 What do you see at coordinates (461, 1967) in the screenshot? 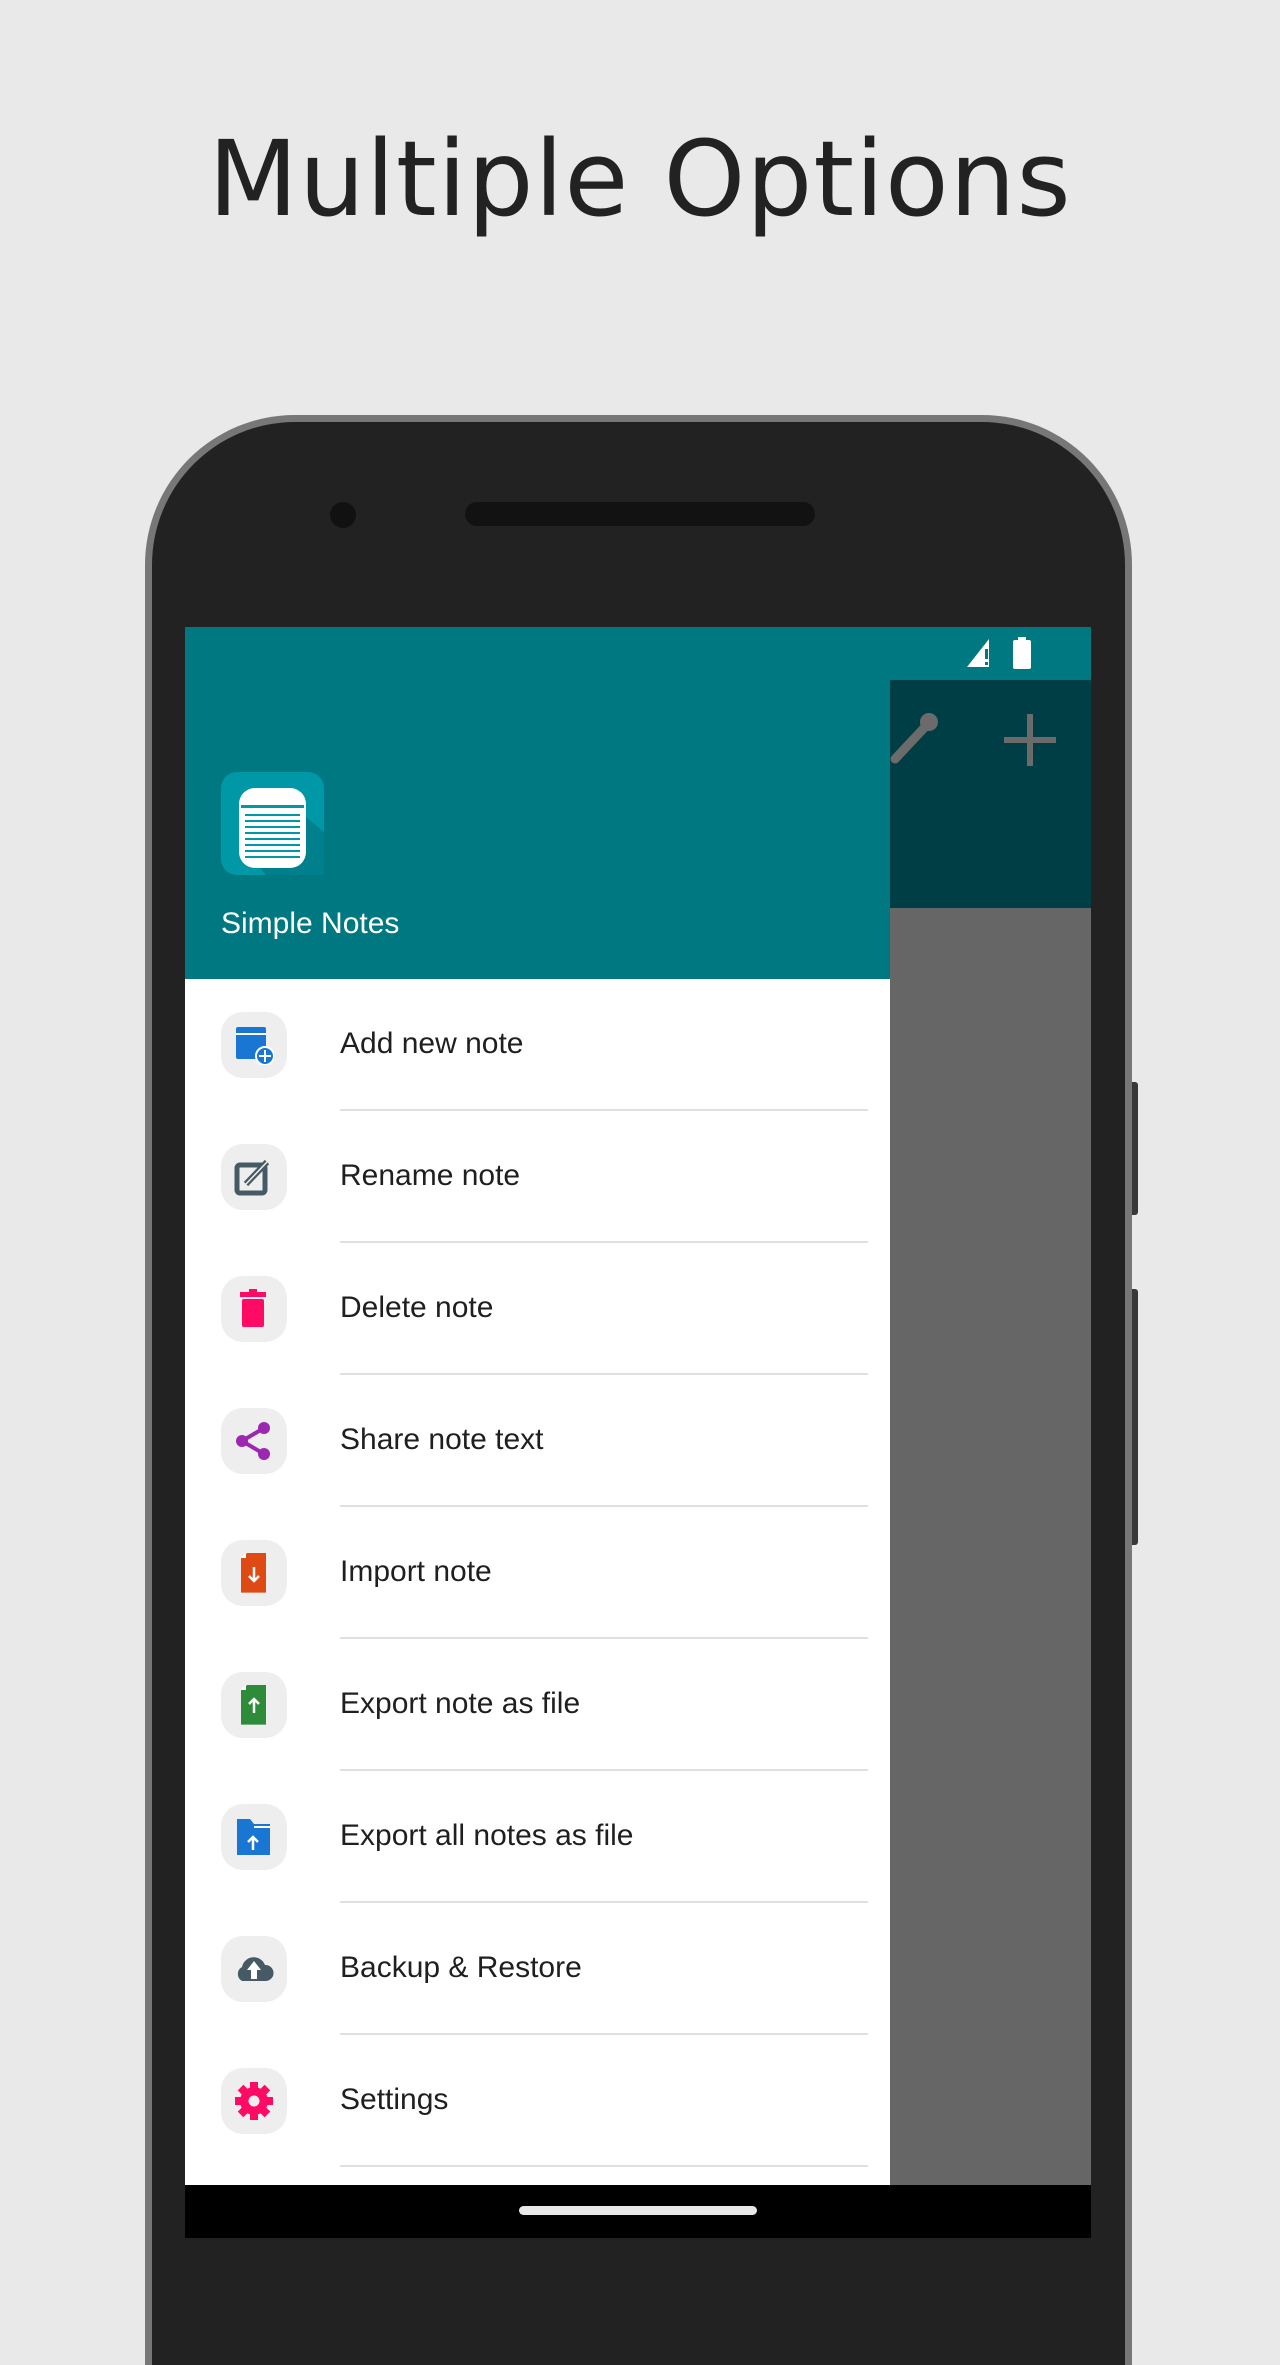
I see `menu-item-label: Backup & Restore` at bounding box center [461, 1967].